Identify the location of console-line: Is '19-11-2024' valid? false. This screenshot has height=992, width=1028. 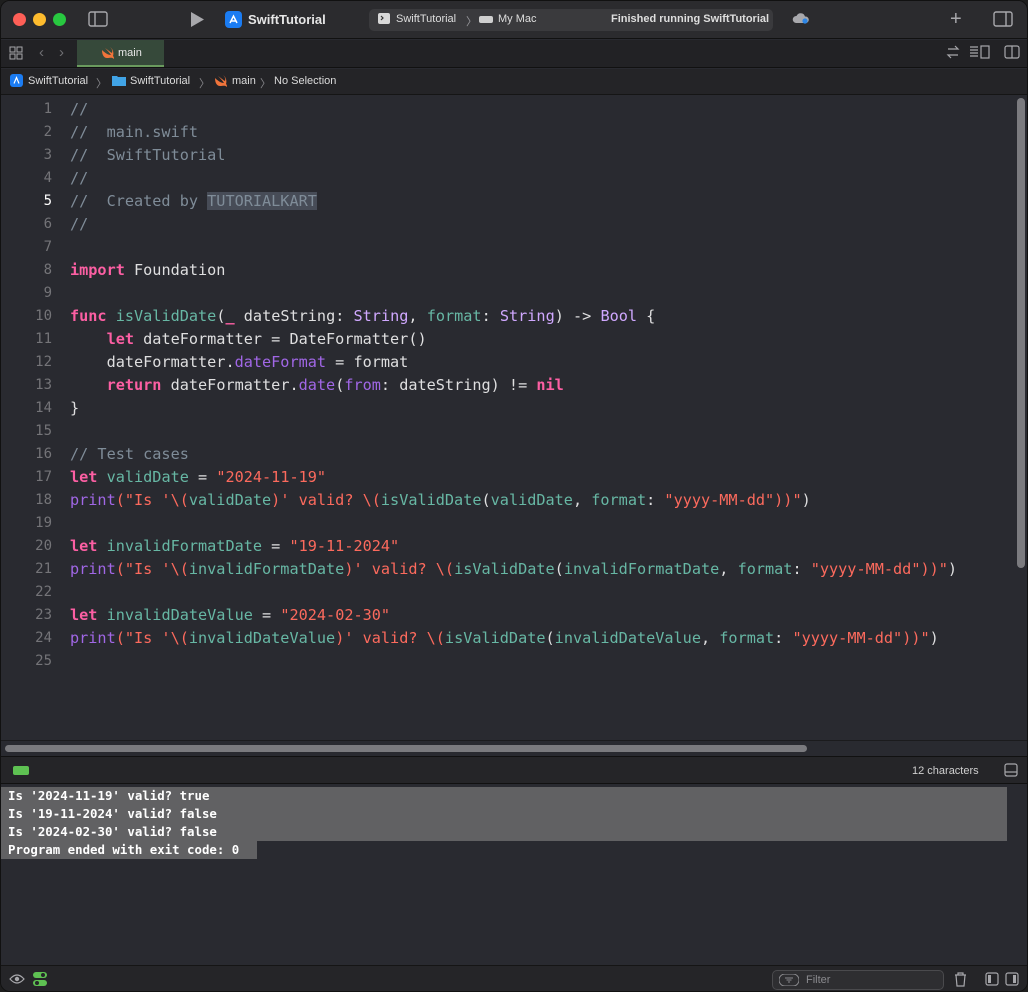
(504, 814).